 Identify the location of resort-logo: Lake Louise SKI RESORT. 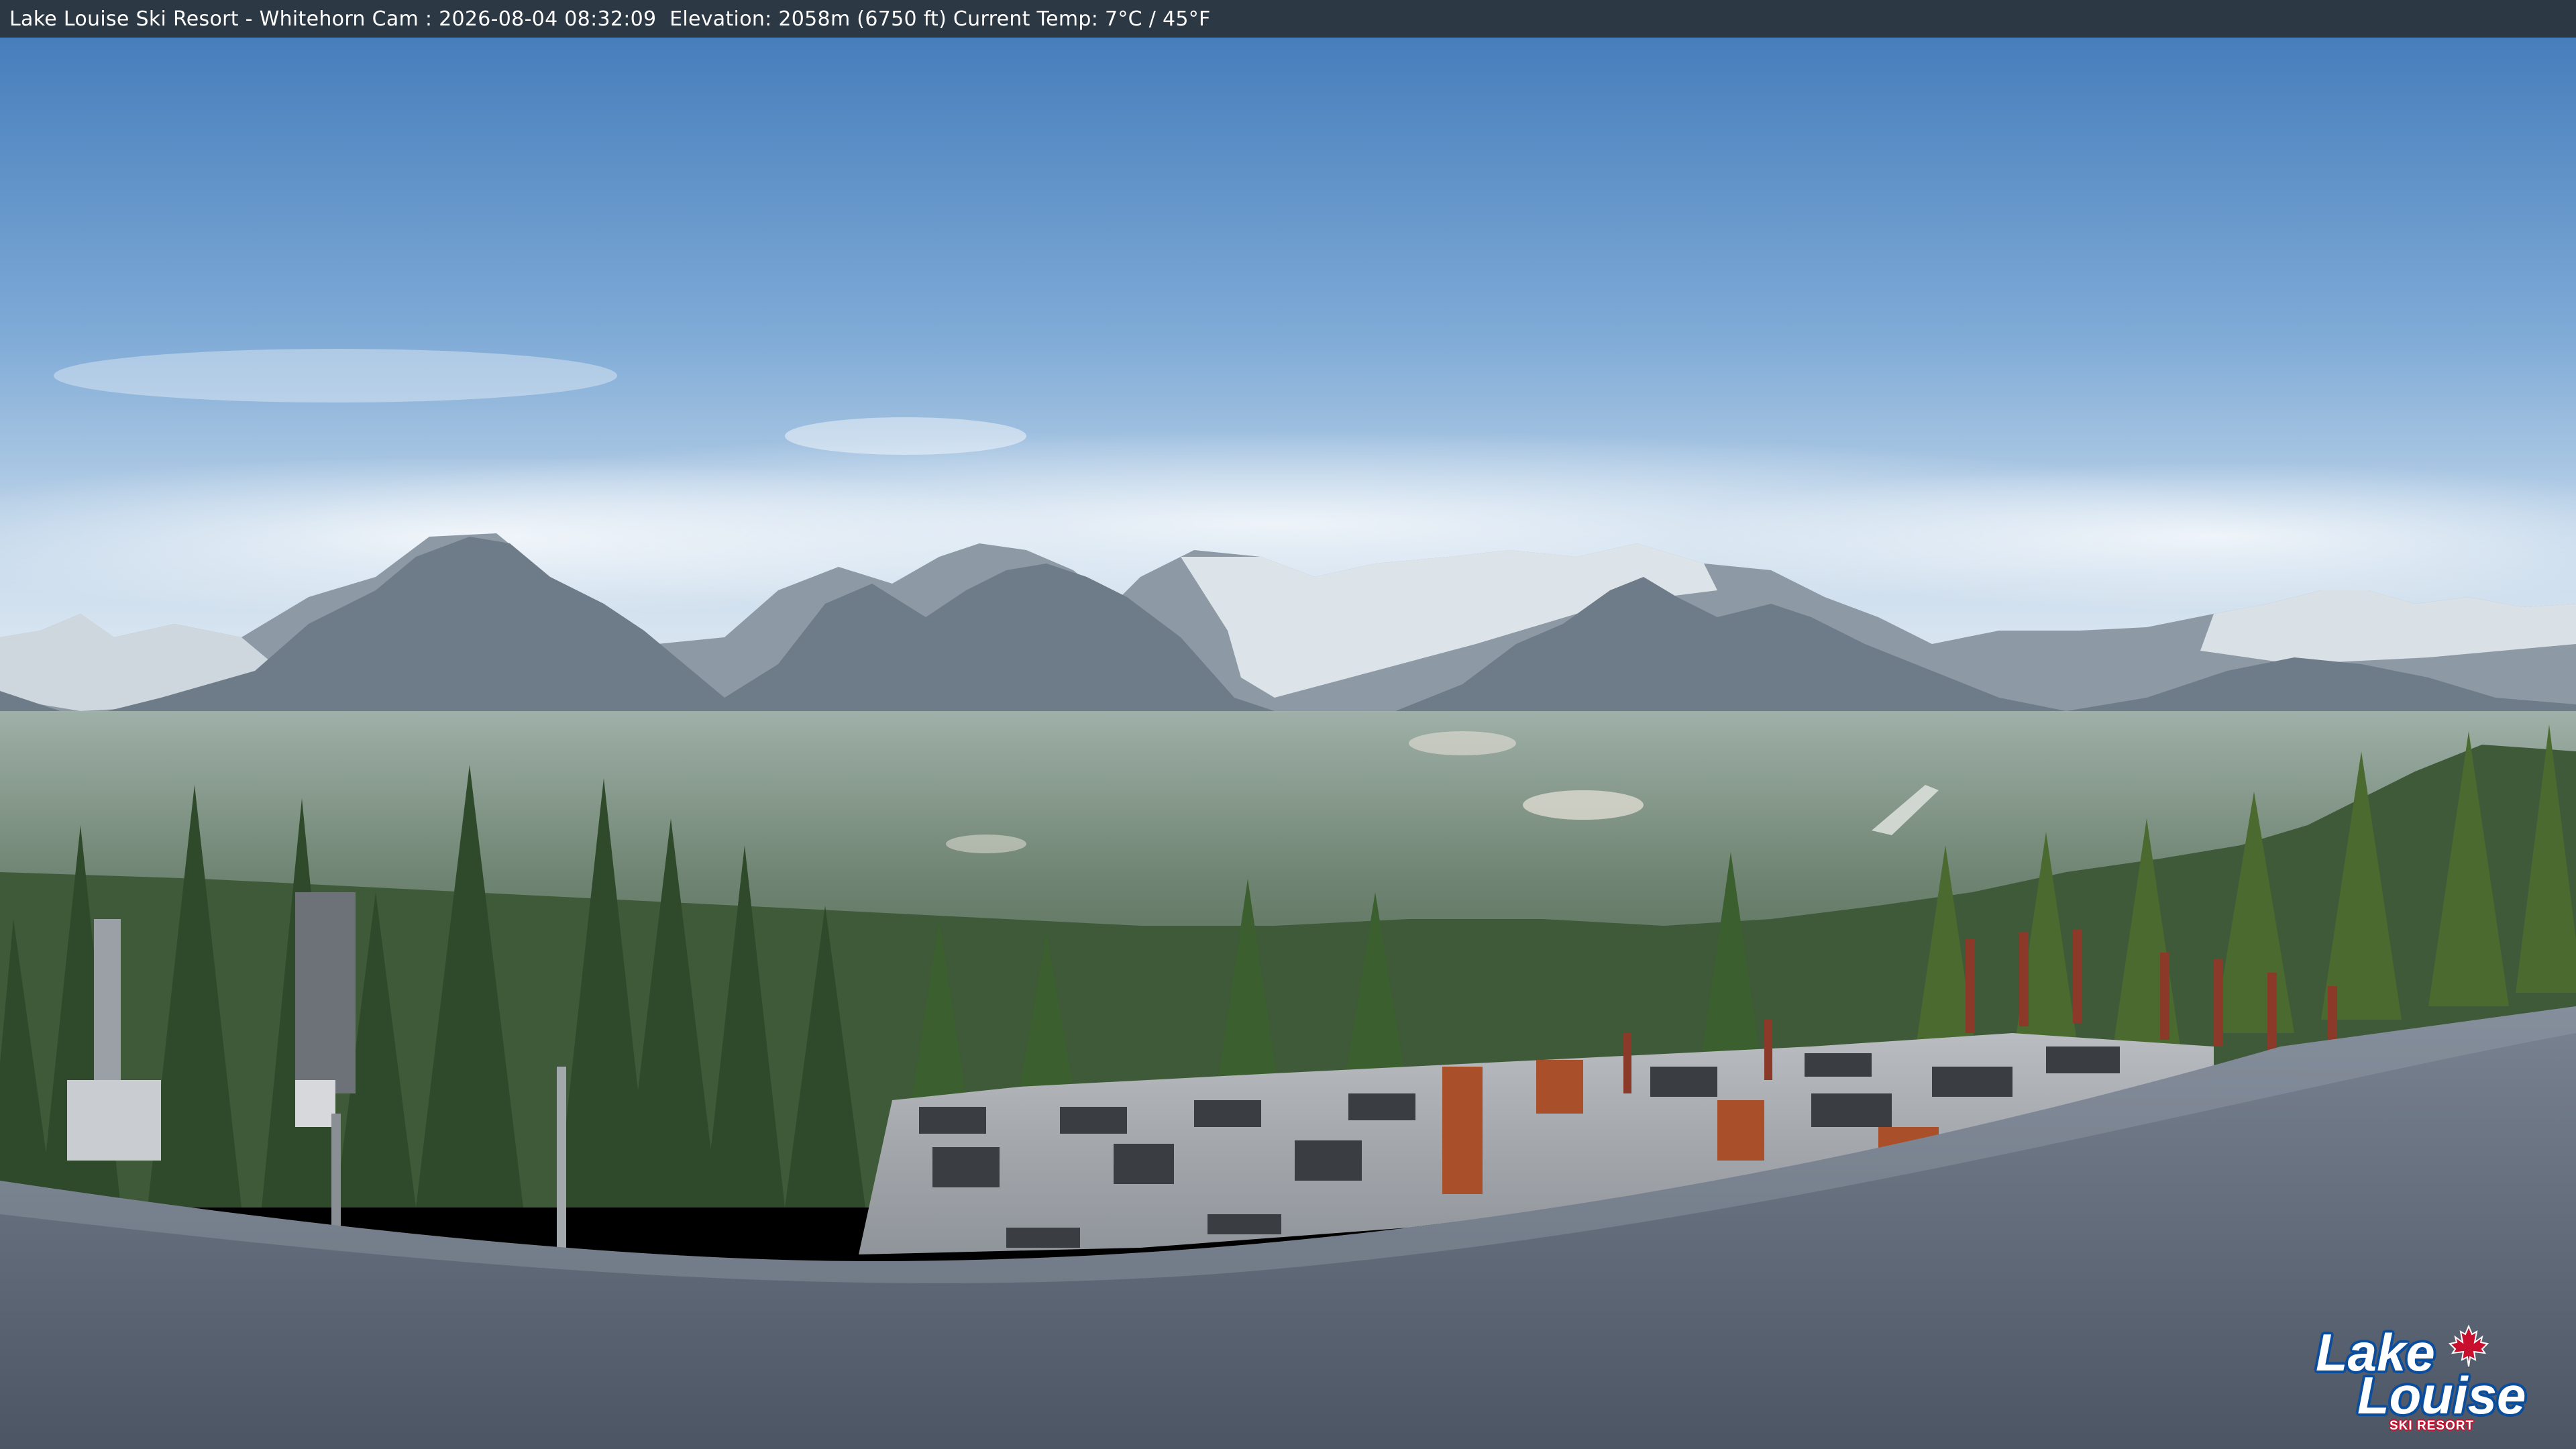
(2421, 1379).